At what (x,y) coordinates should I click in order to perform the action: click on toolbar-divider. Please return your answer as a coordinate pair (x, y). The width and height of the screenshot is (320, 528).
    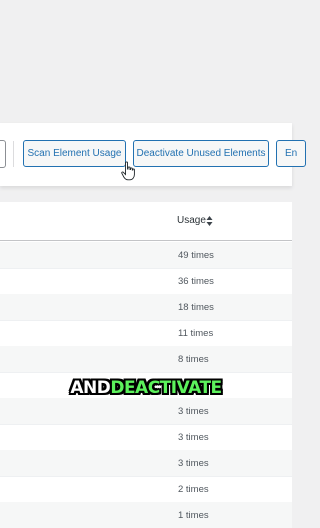
    Looking at the image, I should click on (13, 154).